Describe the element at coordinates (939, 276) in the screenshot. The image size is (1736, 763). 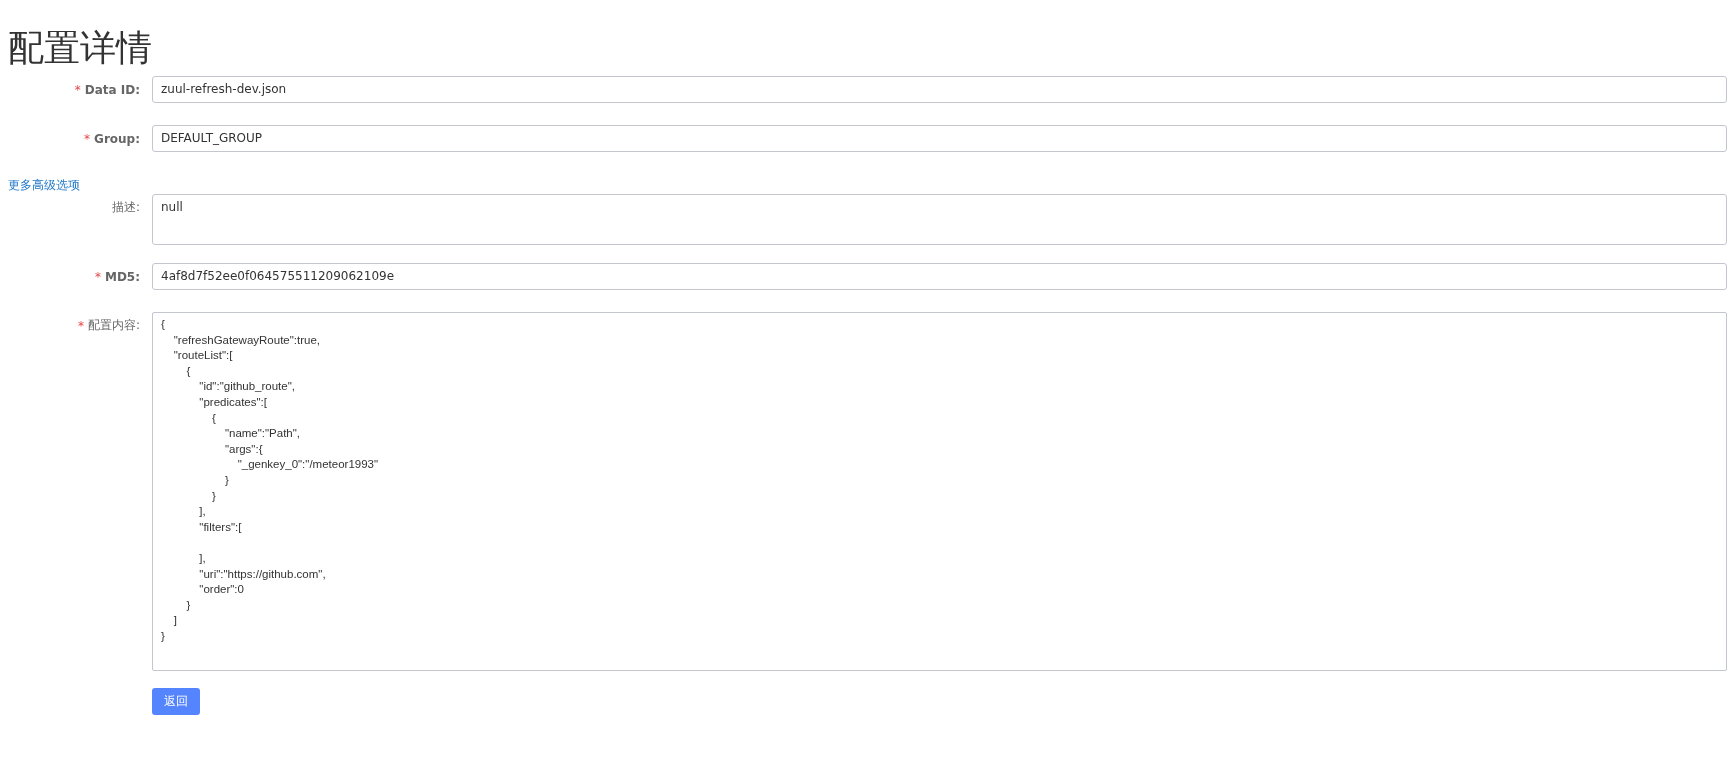
I see `text-field: 4af8d7f52ee0f064575511209062109e` at that location.